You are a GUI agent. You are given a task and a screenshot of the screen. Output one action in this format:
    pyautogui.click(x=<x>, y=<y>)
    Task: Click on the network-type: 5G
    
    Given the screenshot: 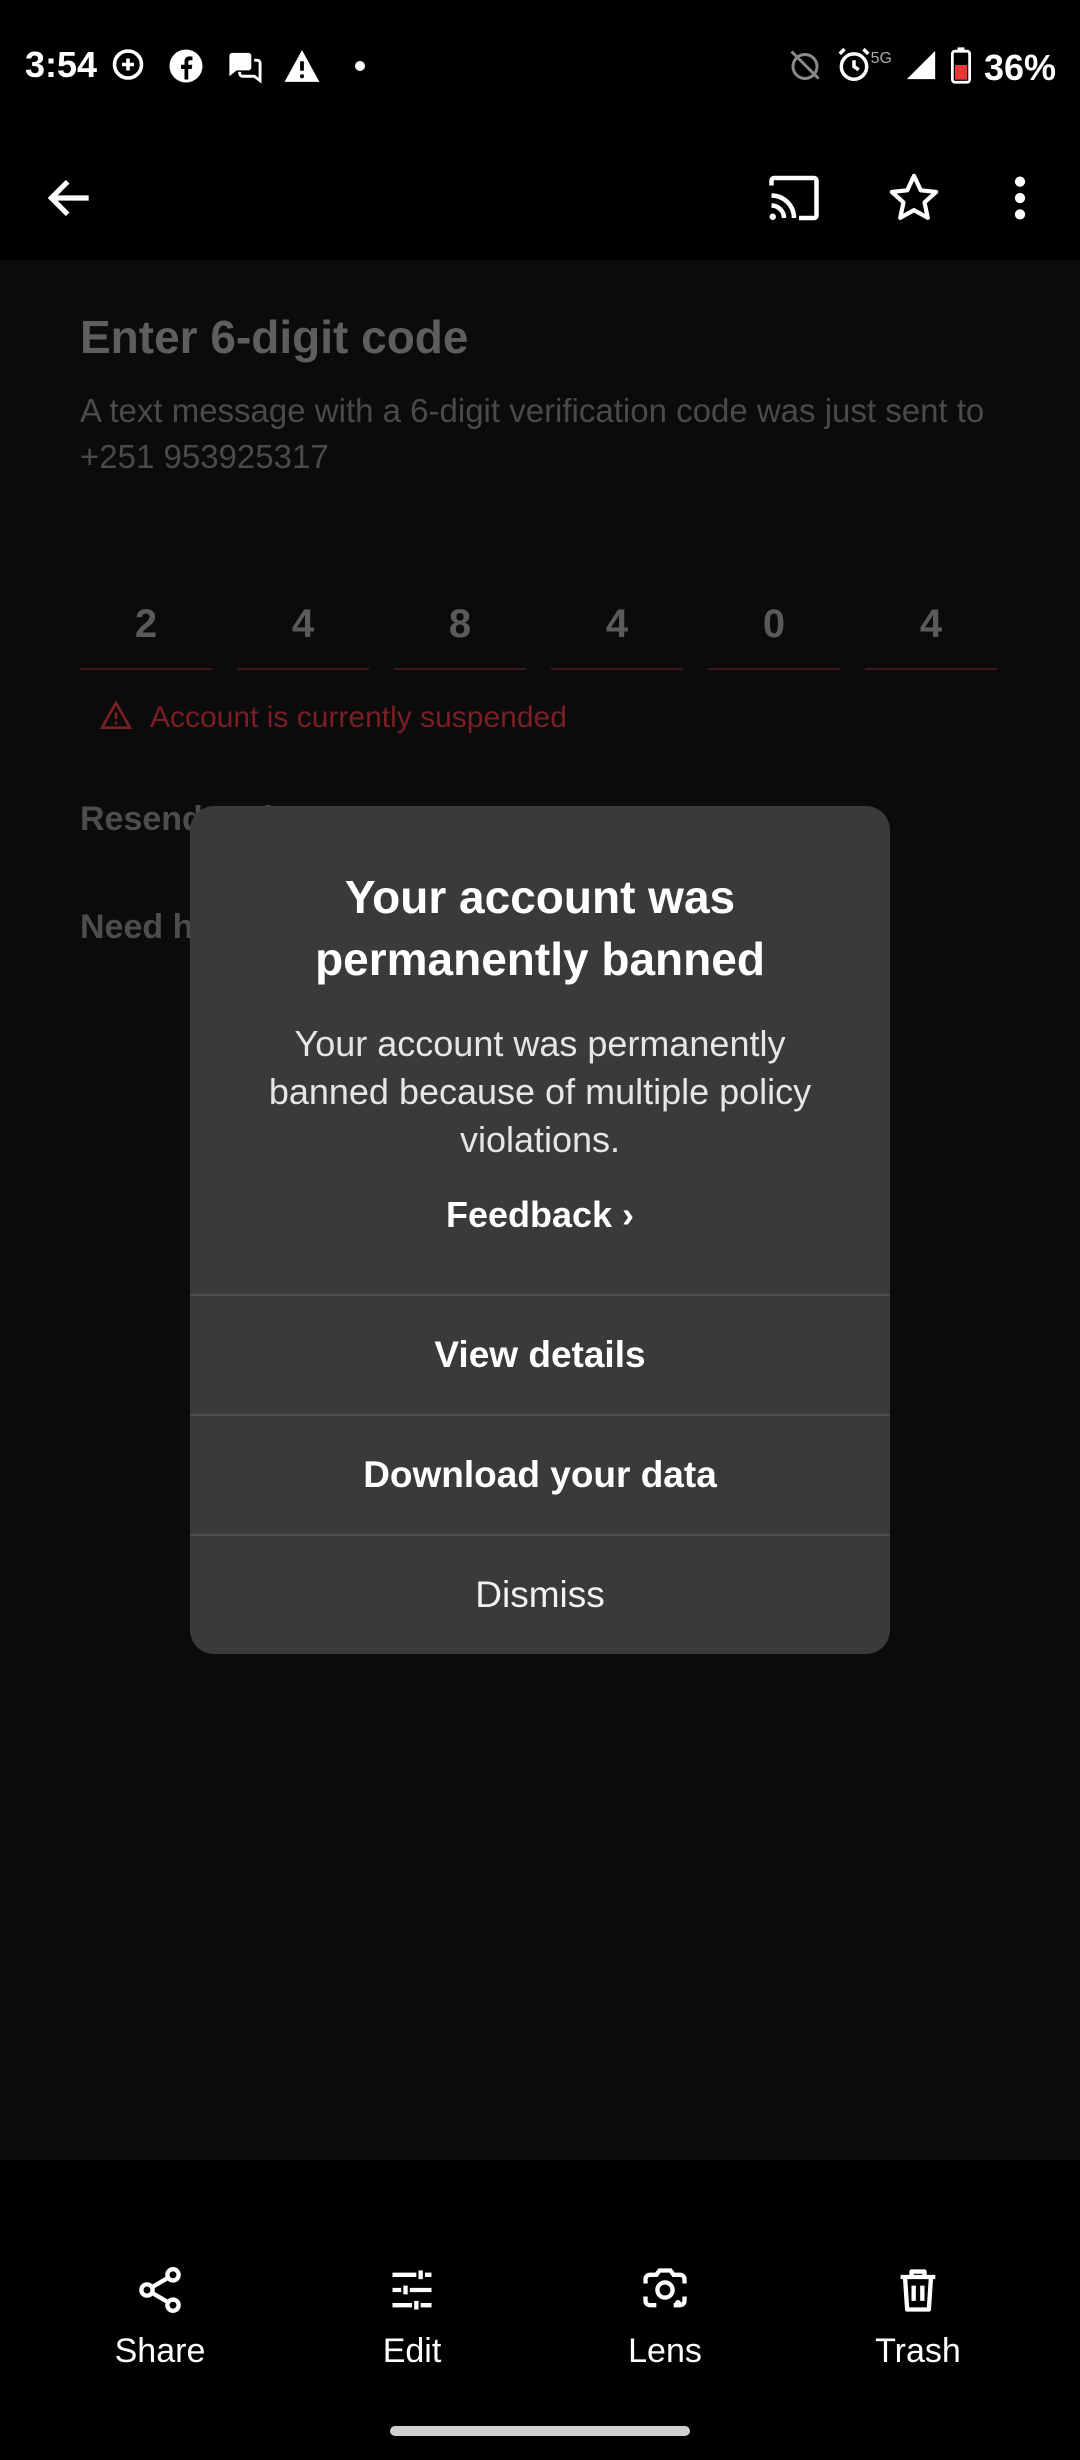 What is the action you would take?
    pyautogui.click(x=881, y=58)
    